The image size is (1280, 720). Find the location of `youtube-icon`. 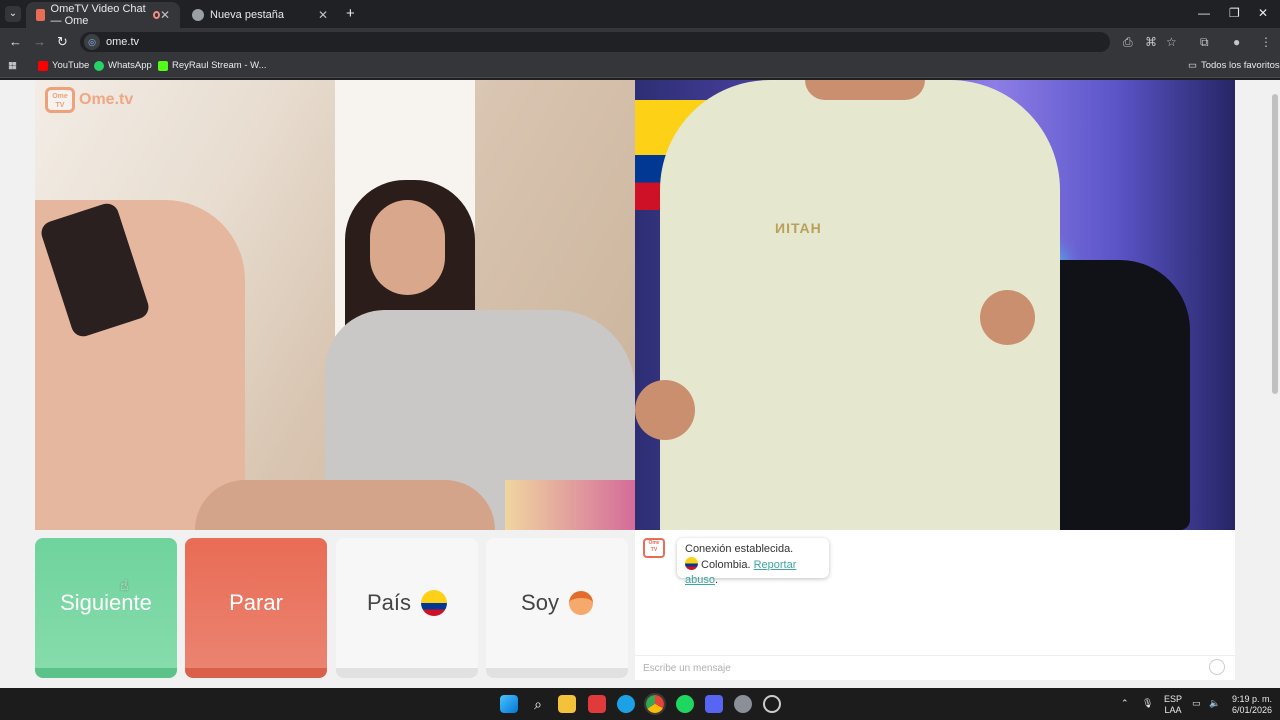

youtube-icon is located at coordinates (43, 65).